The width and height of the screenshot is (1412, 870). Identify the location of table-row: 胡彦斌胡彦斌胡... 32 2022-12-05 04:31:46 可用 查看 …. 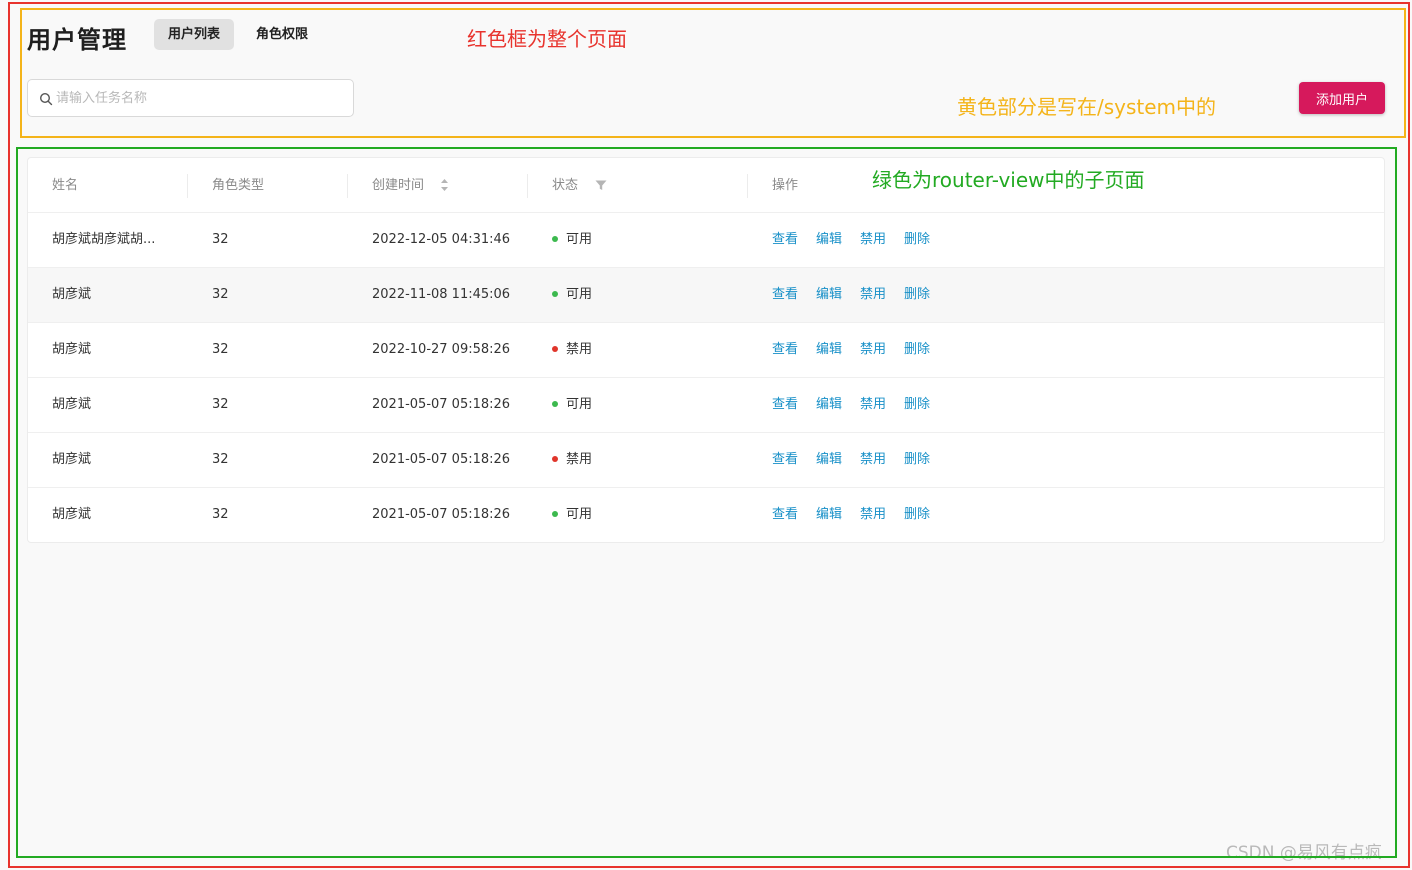
(706, 240).